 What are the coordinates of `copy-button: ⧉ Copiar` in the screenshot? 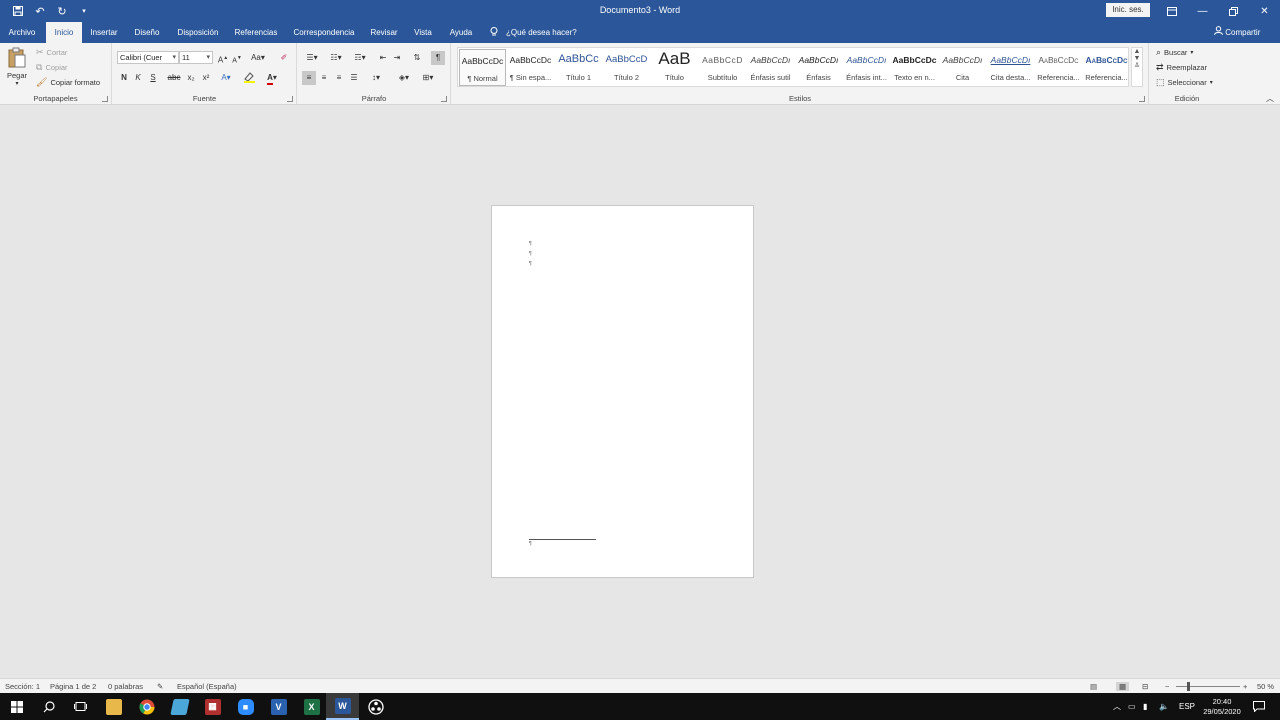 It's located at (52, 67).